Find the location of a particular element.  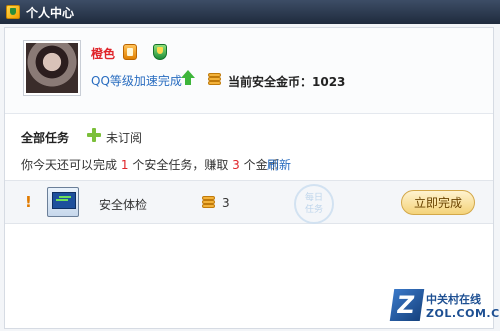

avatar is located at coordinates (52, 68).